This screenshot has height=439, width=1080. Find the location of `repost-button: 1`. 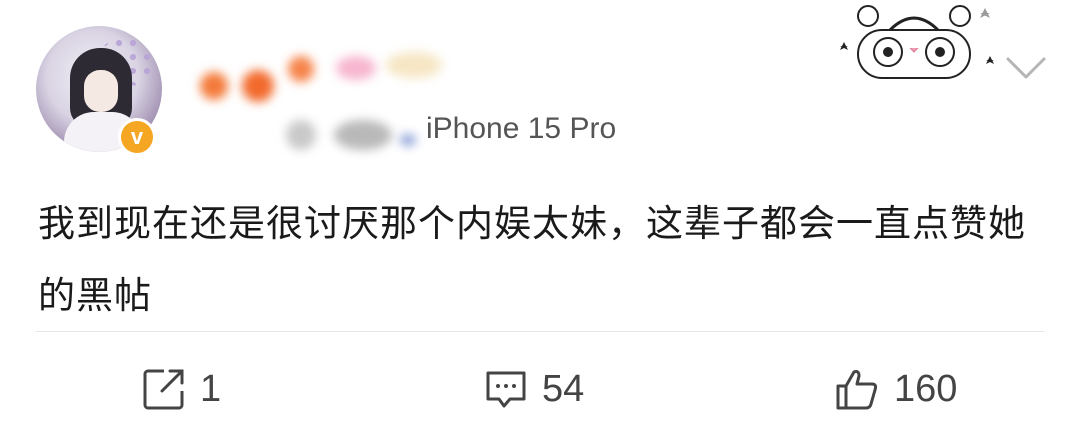

repost-button: 1 is located at coordinates (181, 389).